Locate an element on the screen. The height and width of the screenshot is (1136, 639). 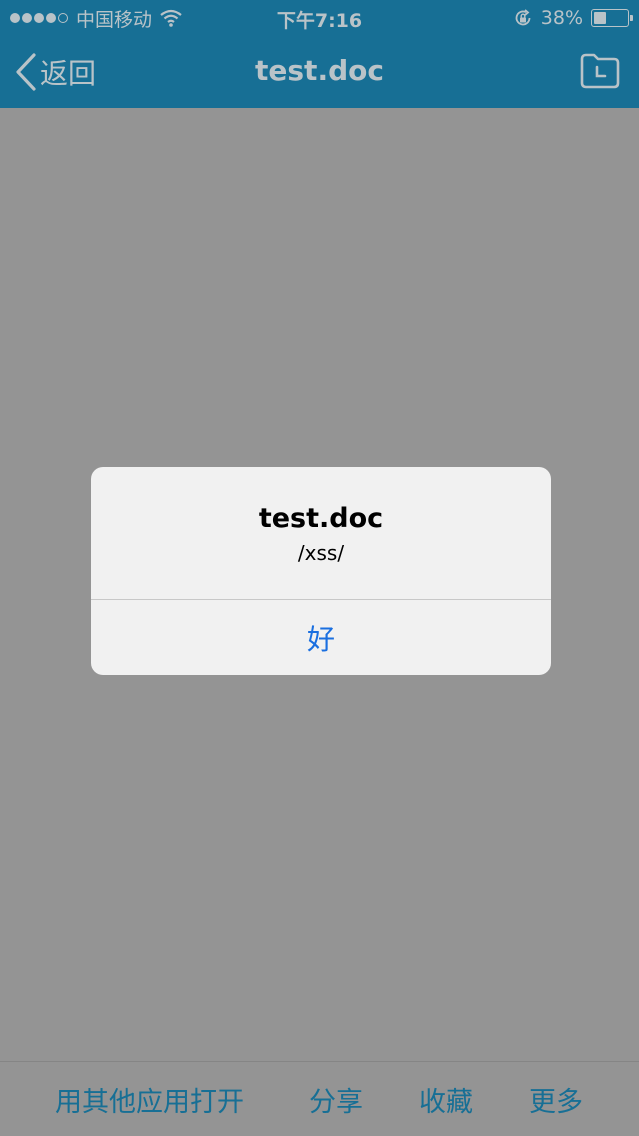
alert-dialog: test.doc /xss/ 好 is located at coordinates (321, 571).